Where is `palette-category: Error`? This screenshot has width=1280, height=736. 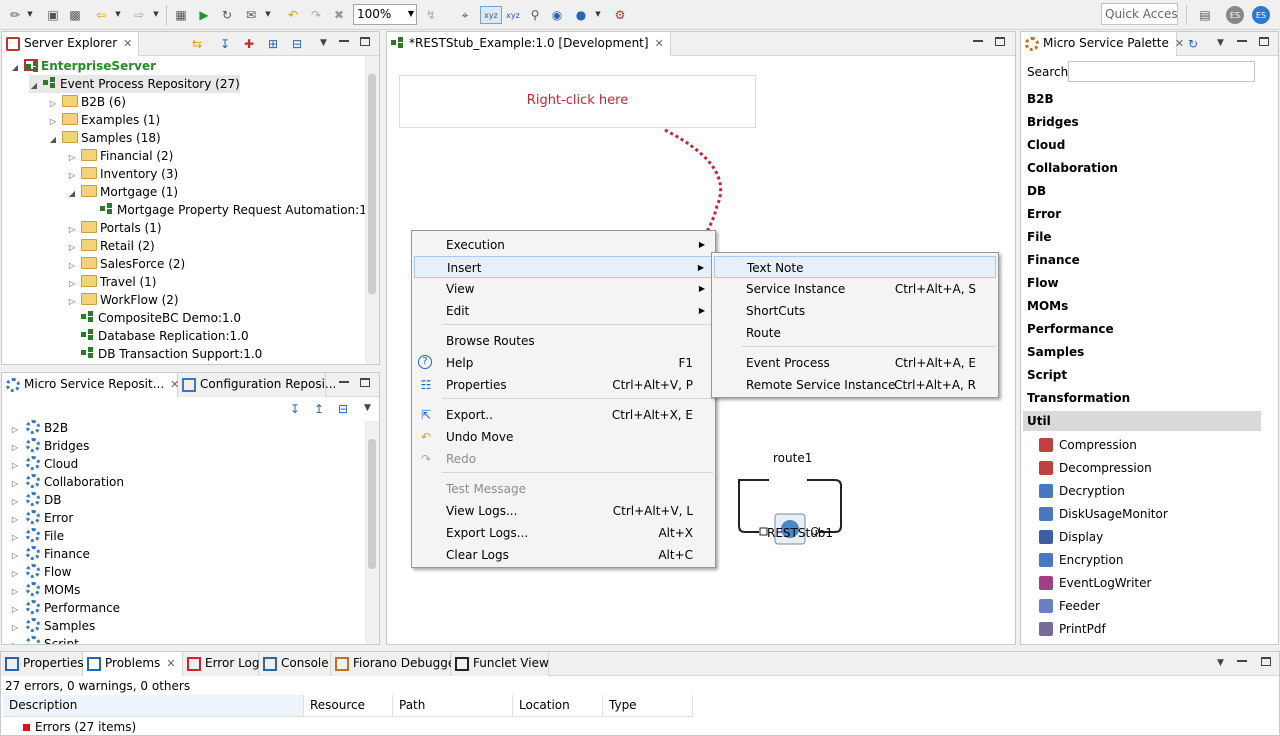
palette-category: Error is located at coordinates (1044, 214).